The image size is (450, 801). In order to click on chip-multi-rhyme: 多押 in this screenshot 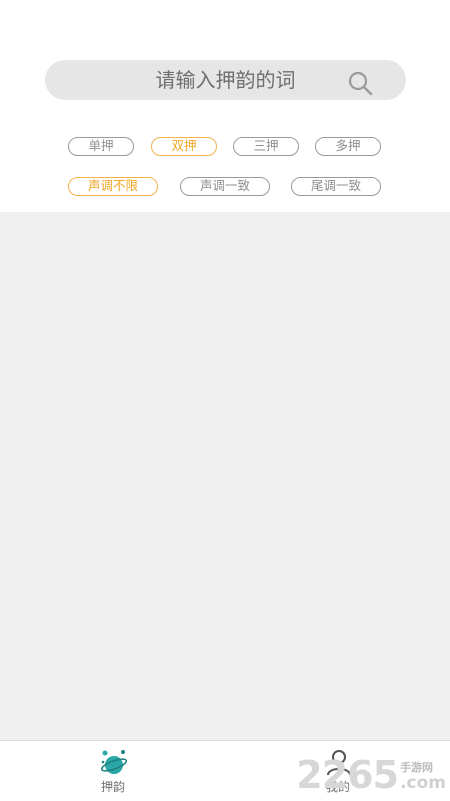, I will do `click(348, 146)`.